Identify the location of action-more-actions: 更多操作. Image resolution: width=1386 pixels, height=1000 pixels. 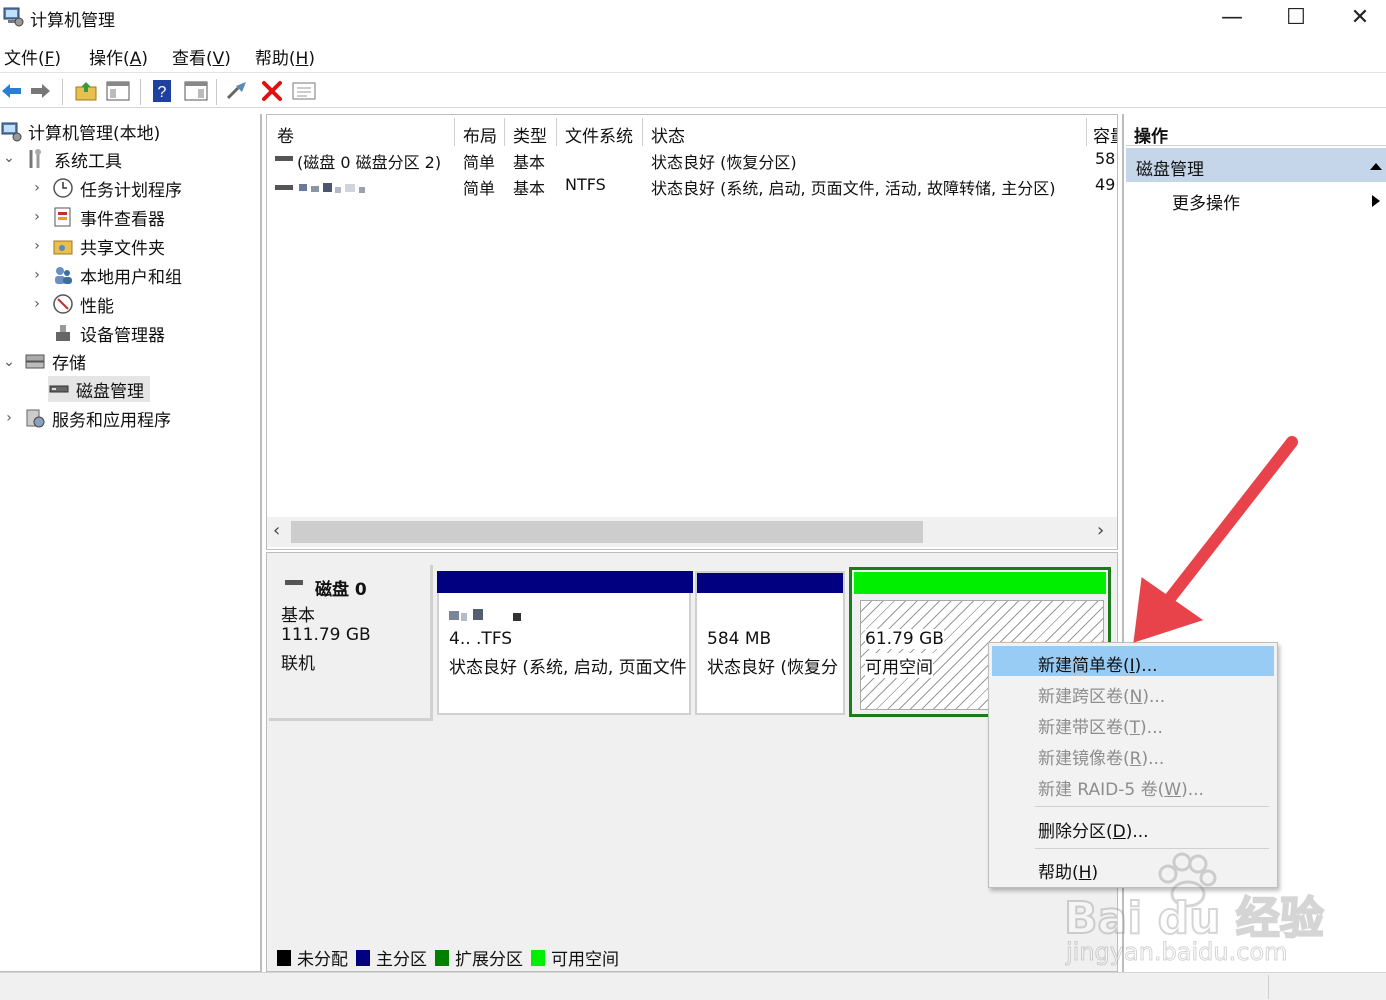
(1256, 201).